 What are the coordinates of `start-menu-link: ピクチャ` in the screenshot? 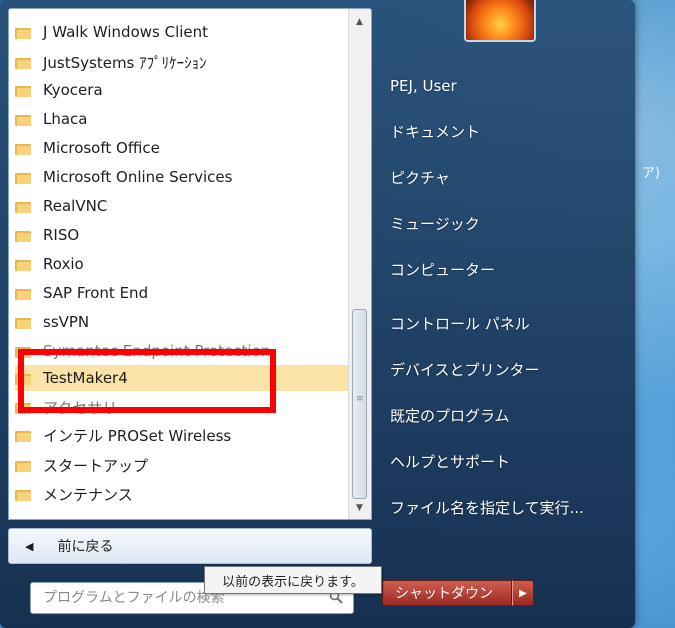 It's located at (505, 178).